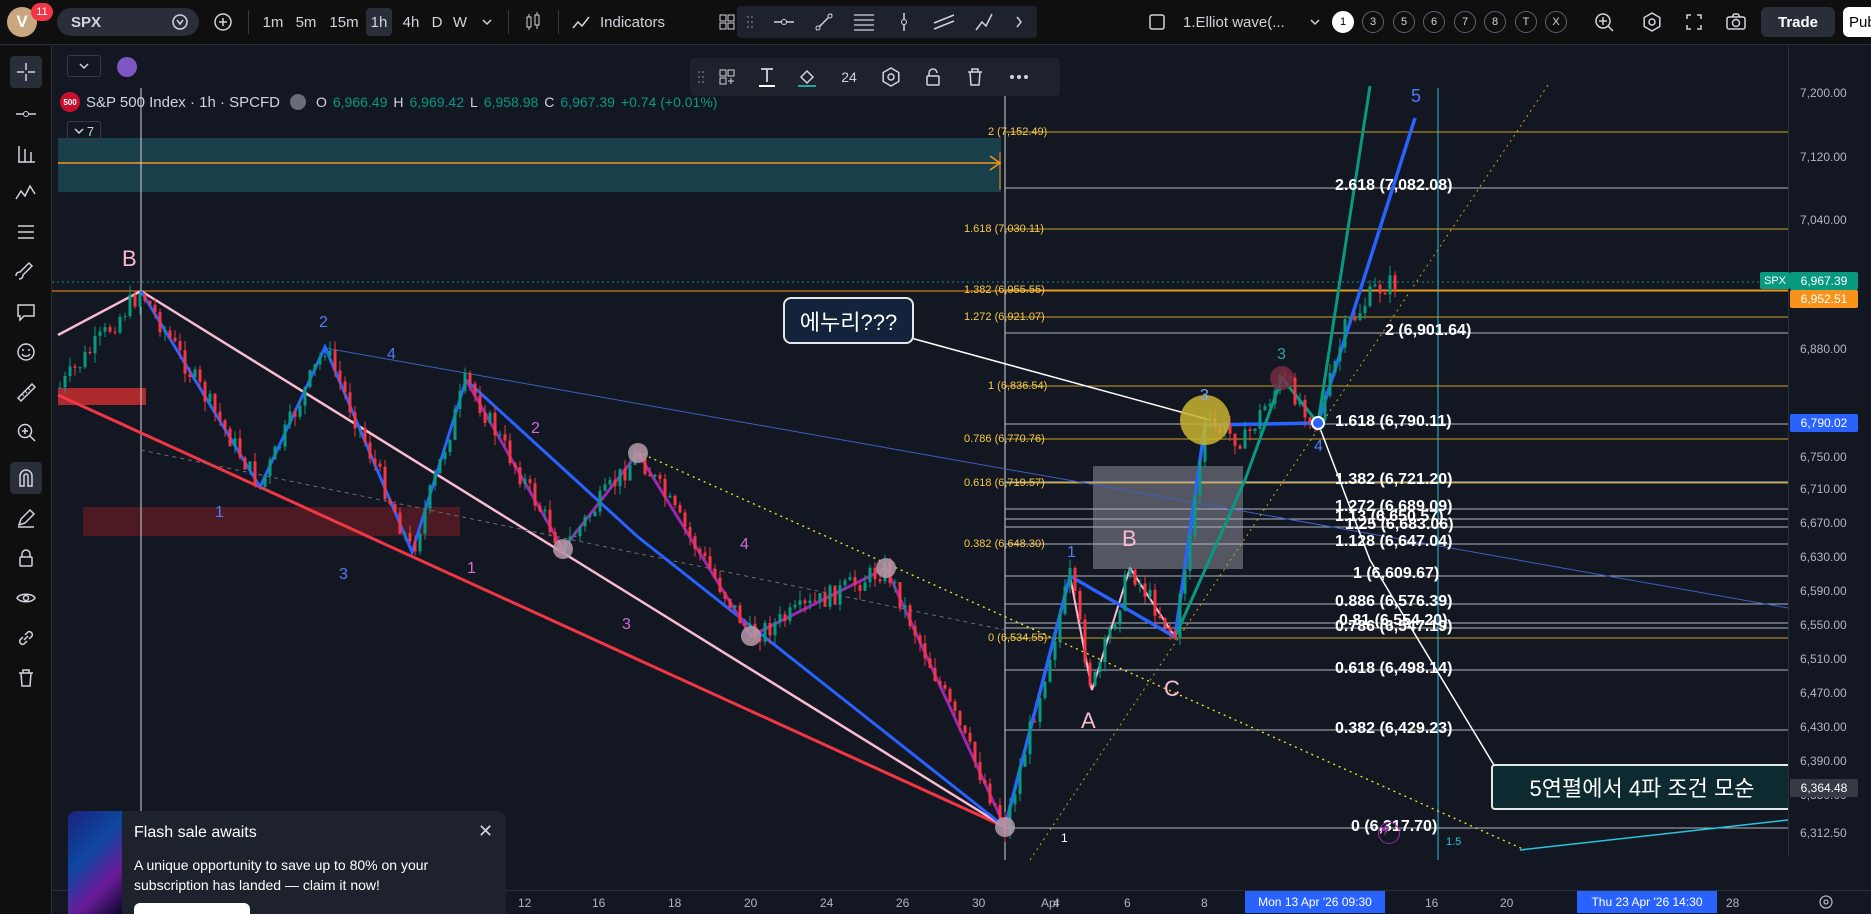 The width and height of the screenshot is (1871, 914). Describe the element at coordinates (379, 22) in the screenshot. I see `interval-1h: 1h` at that location.